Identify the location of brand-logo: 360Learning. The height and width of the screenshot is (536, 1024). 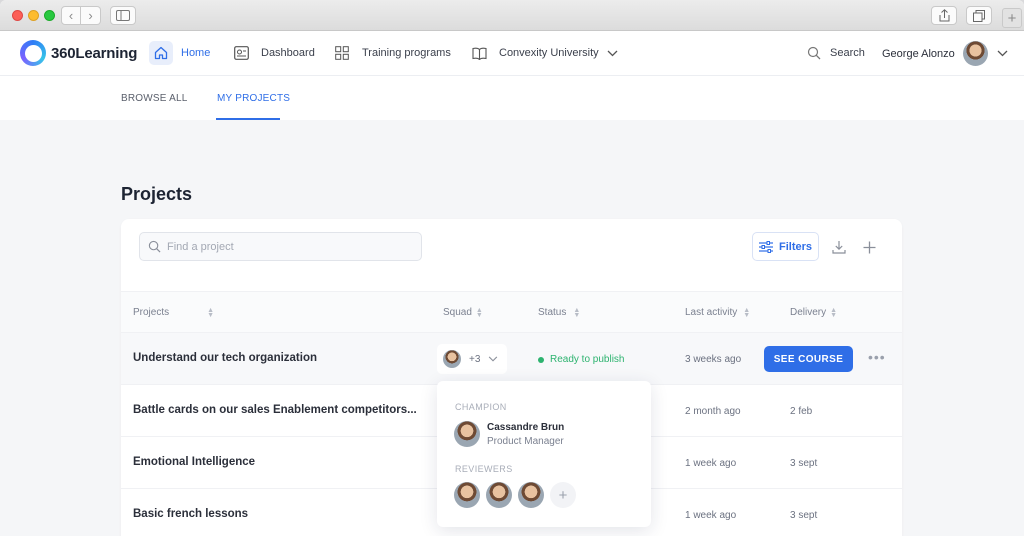
(78, 53).